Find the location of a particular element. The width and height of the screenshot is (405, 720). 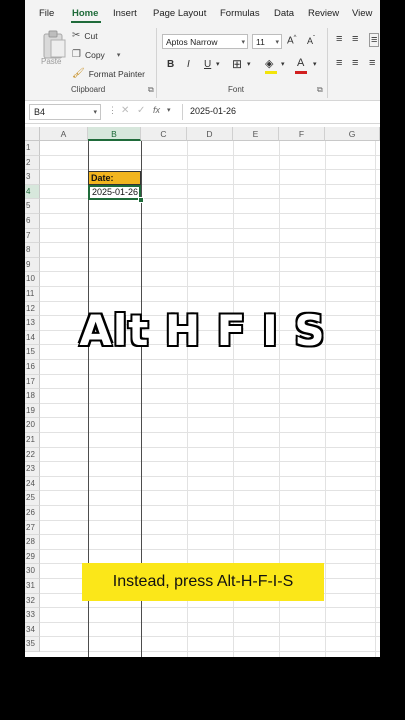

row-header-5: 5 is located at coordinates (32, 206).